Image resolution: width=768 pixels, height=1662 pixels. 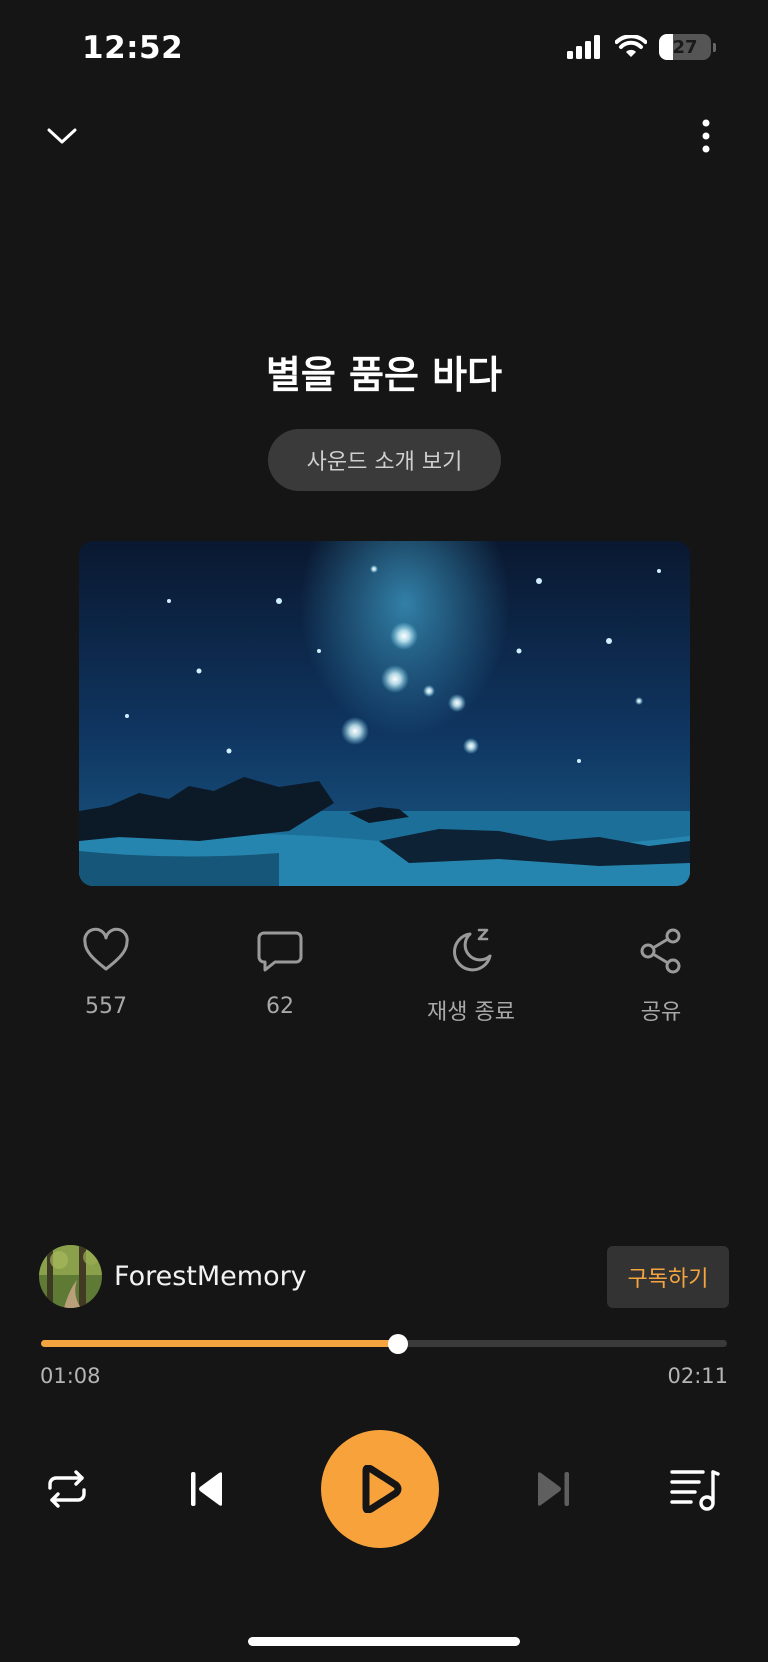 I want to click on repeat-icon, so click(x=67, y=1489).